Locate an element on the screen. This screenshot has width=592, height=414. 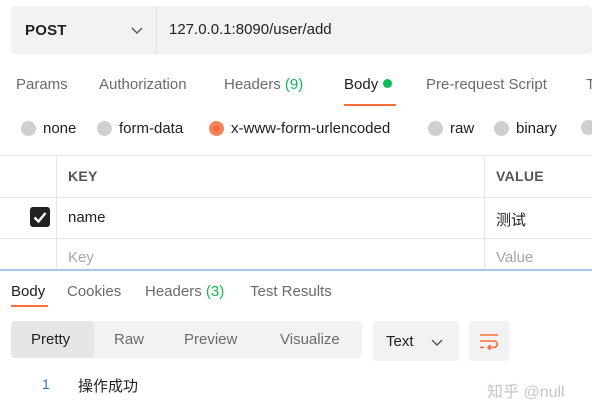
tab-headers: Headers (9) is located at coordinates (263, 84).